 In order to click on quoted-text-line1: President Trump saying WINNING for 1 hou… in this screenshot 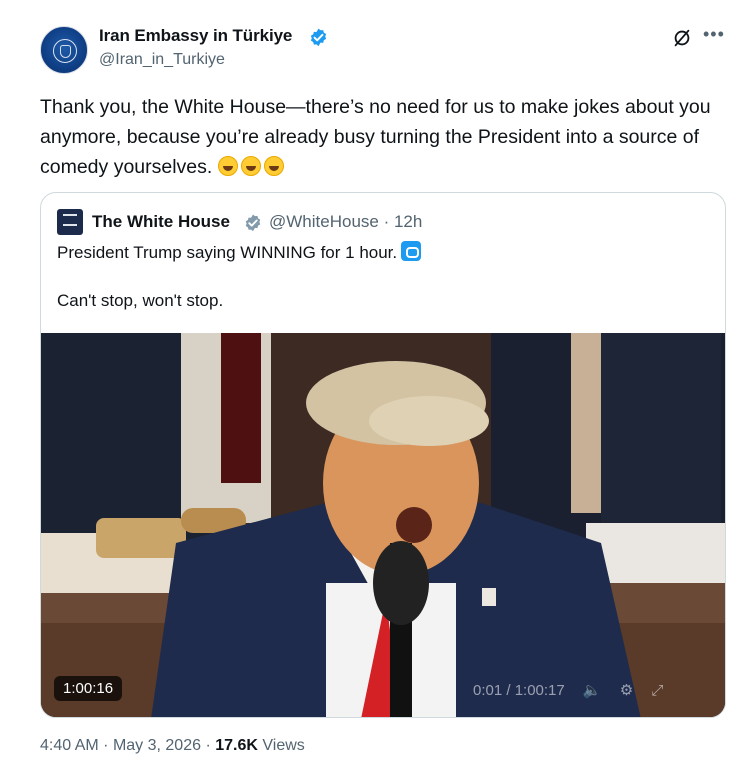, I will do `click(239, 252)`.